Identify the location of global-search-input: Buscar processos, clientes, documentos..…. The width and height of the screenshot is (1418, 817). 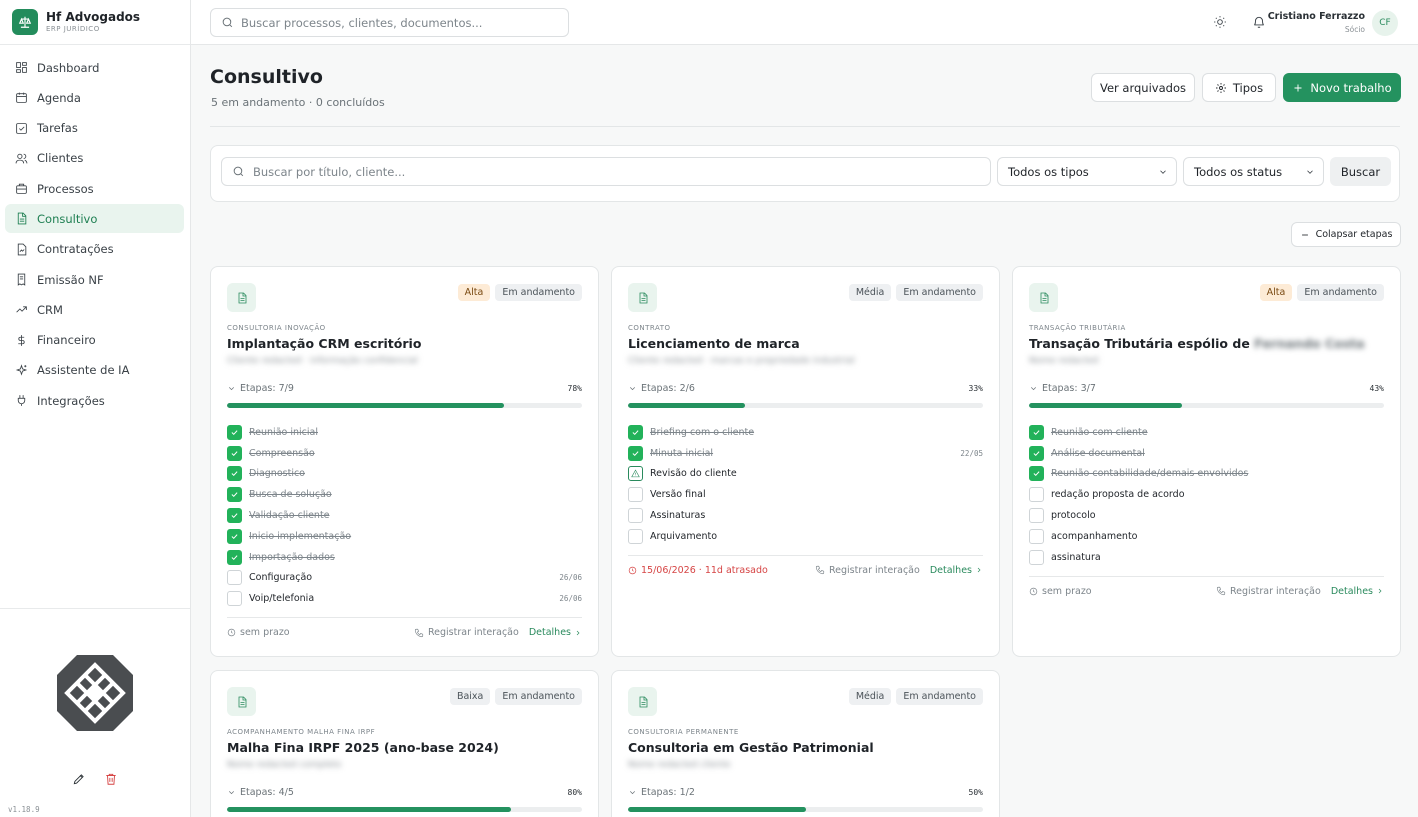
(389, 22).